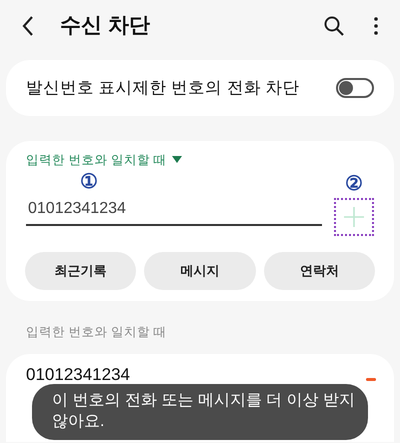  I want to click on add-button, so click(354, 217).